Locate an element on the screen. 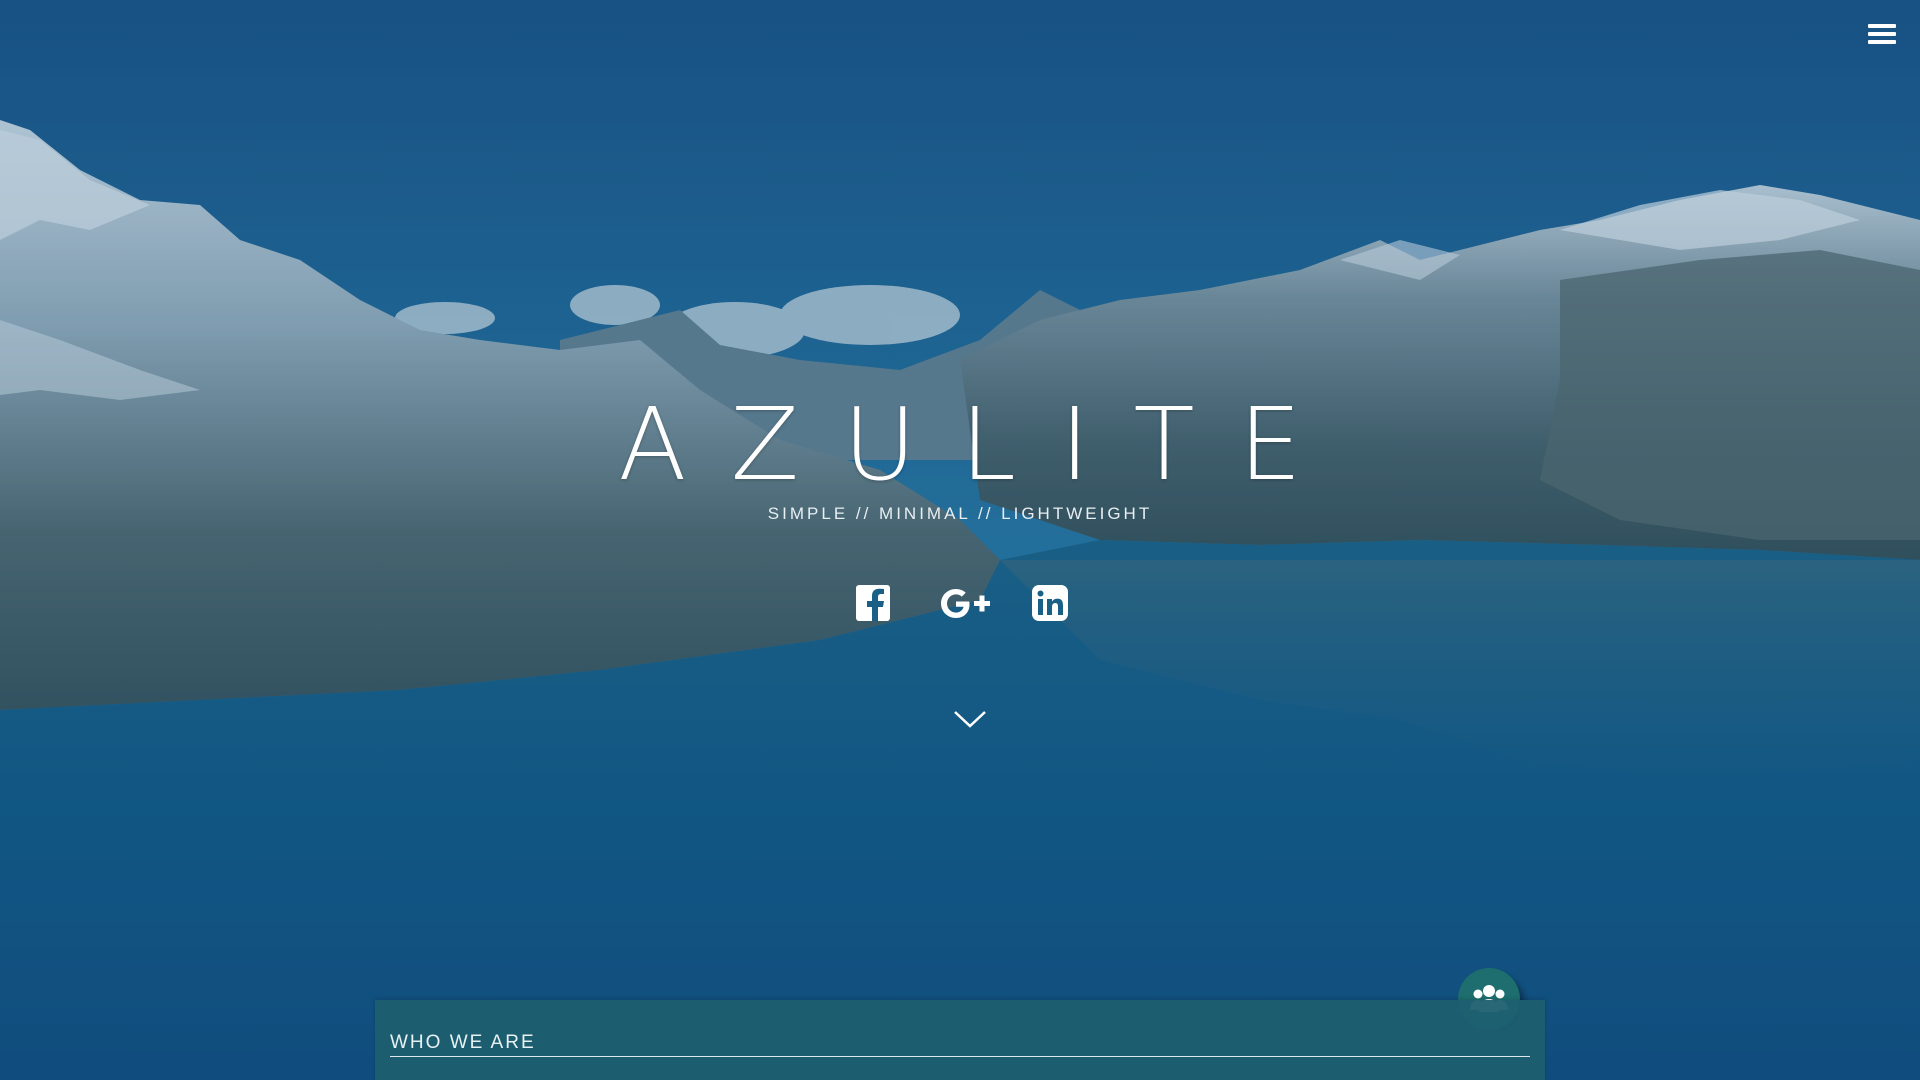 The height and width of the screenshot is (1080, 1920). who-we-are-section: WHO WE ARE is located at coordinates (960, 1040).